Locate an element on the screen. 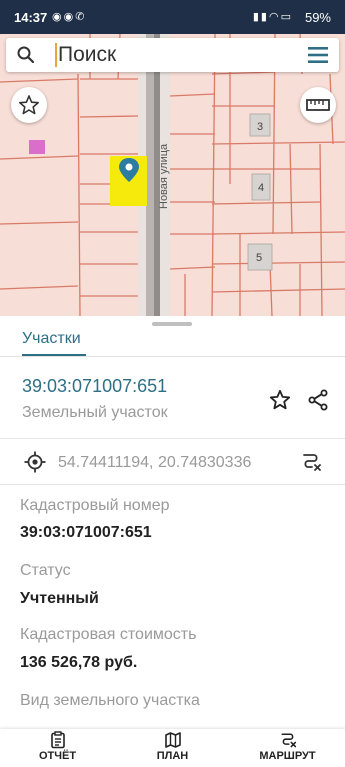 The width and height of the screenshot is (345, 767). report-icon is located at coordinates (57, 740).